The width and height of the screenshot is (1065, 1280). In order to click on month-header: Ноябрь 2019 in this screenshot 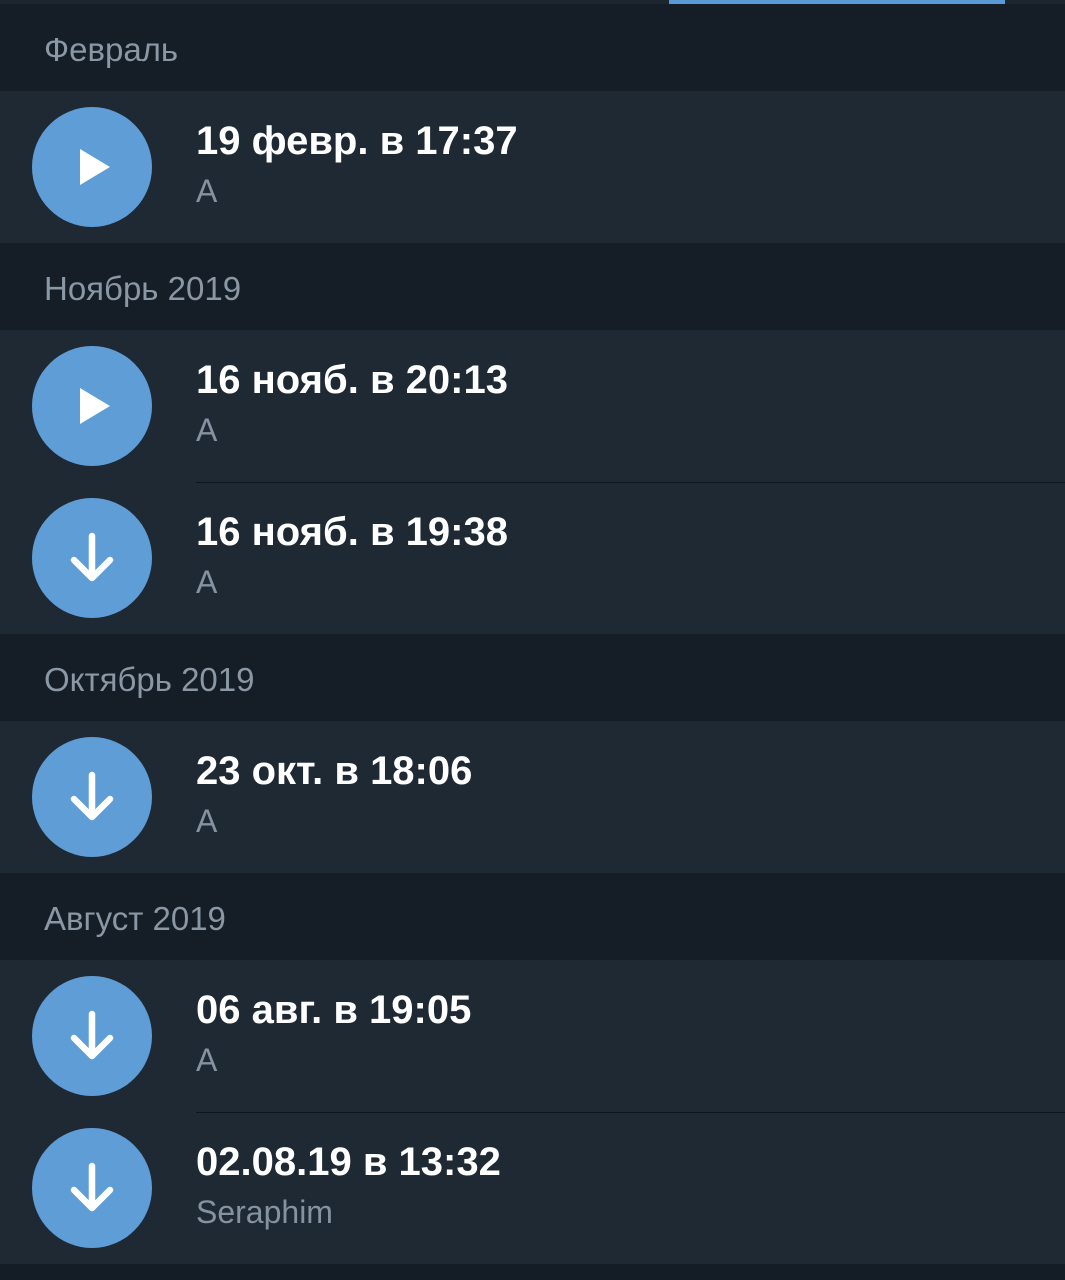, I will do `click(532, 286)`.